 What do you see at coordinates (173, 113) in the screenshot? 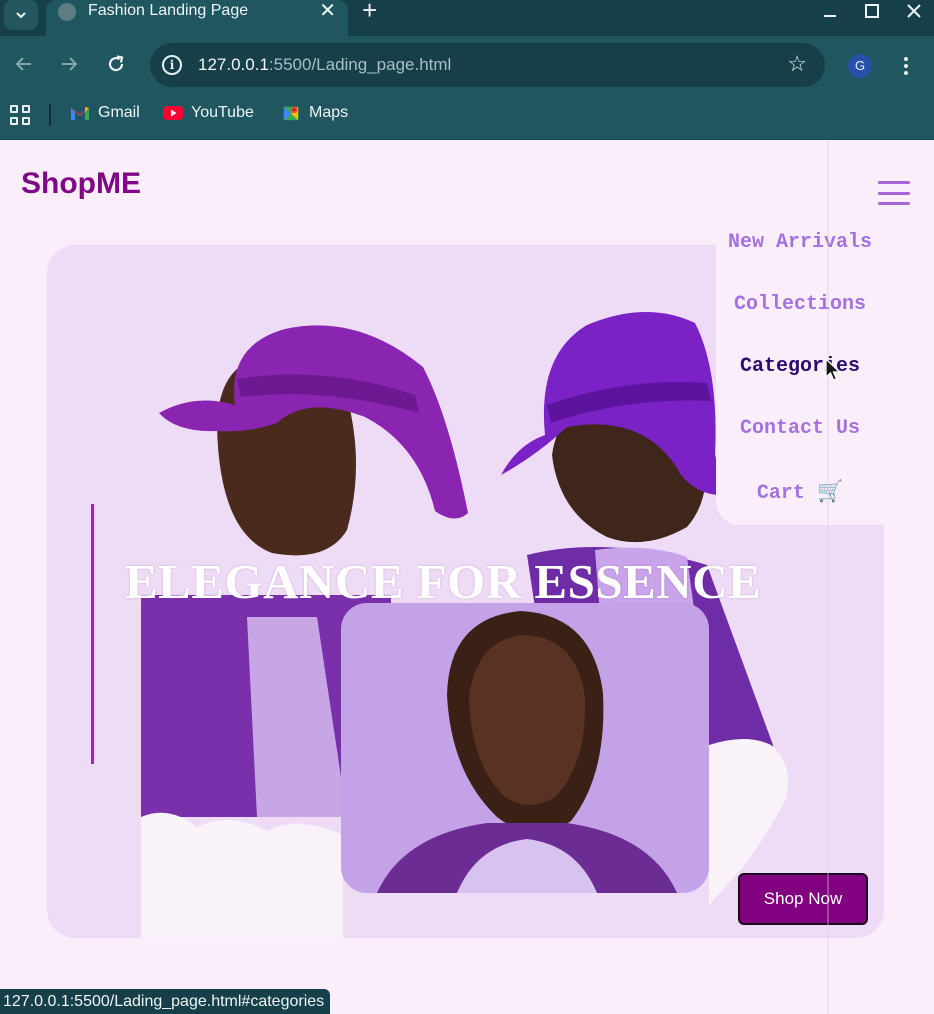
I see `youtube-icon` at bounding box center [173, 113].